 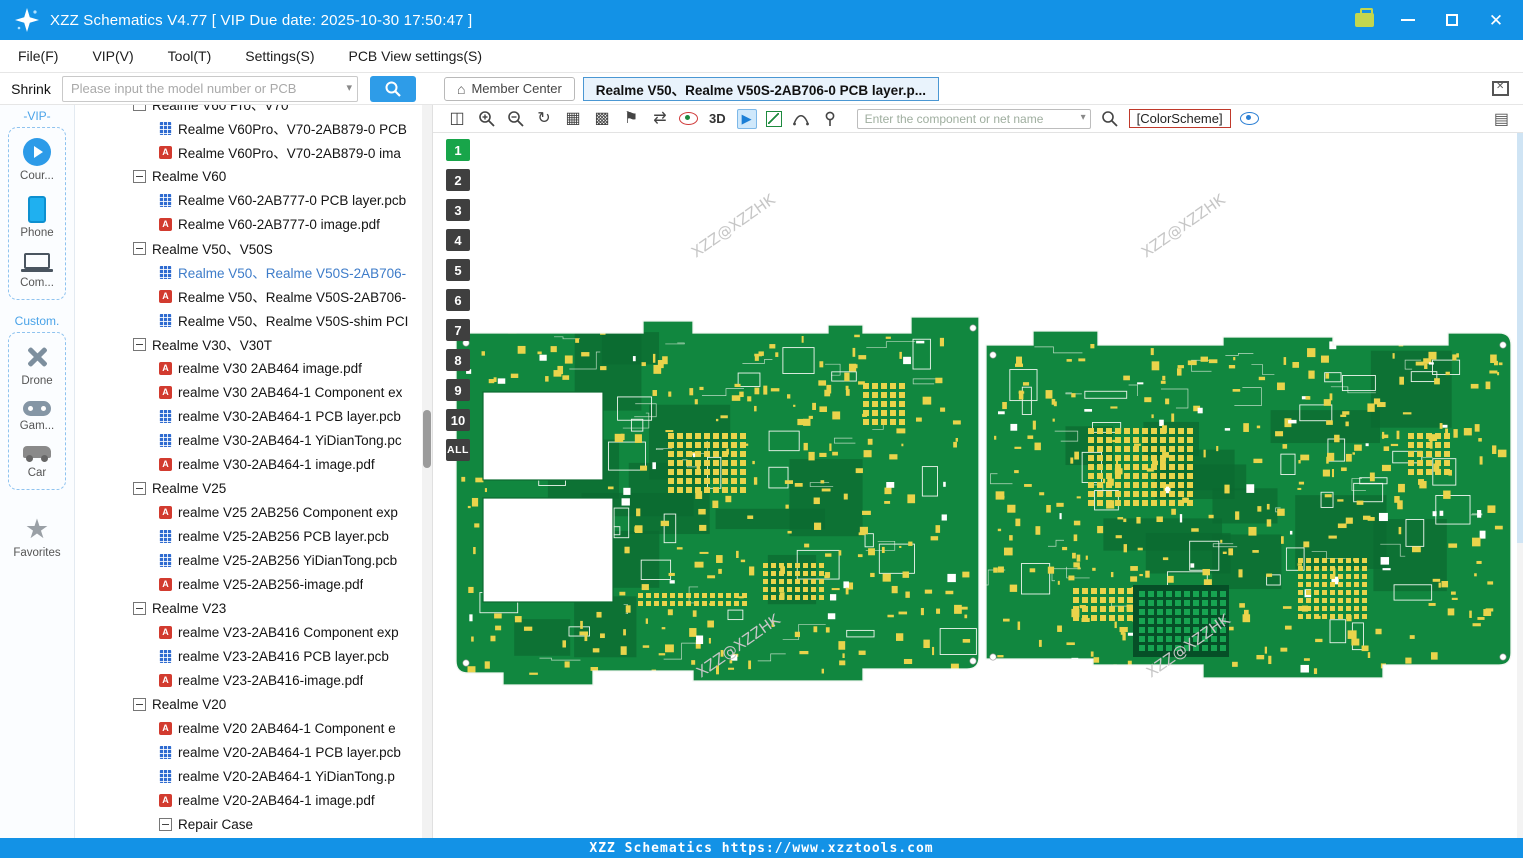 I want to click on layer-button: 5, so click(x=458, y=270).